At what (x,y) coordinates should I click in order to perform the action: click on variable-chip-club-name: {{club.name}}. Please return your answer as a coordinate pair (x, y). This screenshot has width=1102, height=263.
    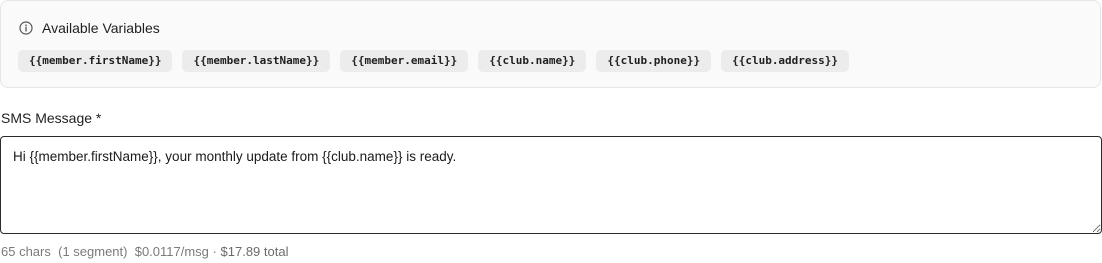
    Looking at the image, I should click on (532, 61).